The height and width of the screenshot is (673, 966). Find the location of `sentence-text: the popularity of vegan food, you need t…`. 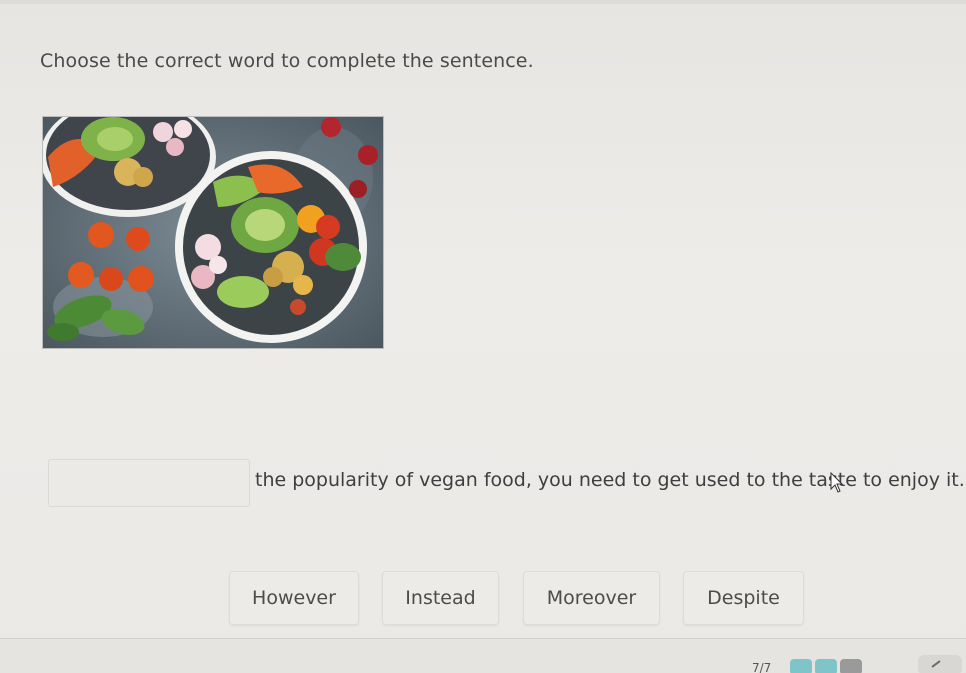

sentence-text: the popularity of vegan food, you need t… is located at coordinates (610, 480).